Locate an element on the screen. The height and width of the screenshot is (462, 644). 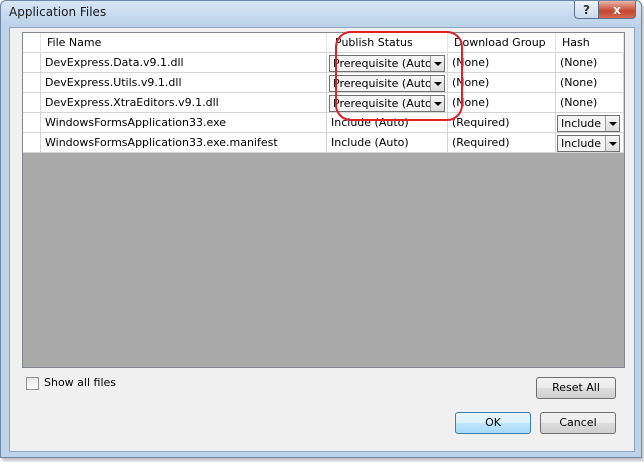
file-name-cell: DevExpress.XtraEditors.v9.1.dll is located at coordinates (184, 103).